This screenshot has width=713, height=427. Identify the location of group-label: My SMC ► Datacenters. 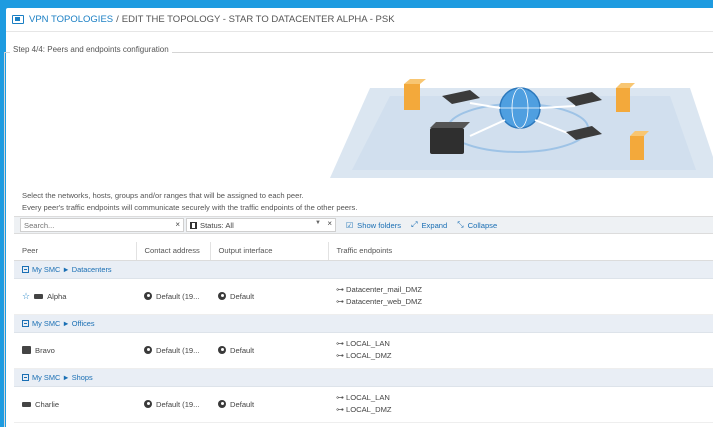
(72, 269).